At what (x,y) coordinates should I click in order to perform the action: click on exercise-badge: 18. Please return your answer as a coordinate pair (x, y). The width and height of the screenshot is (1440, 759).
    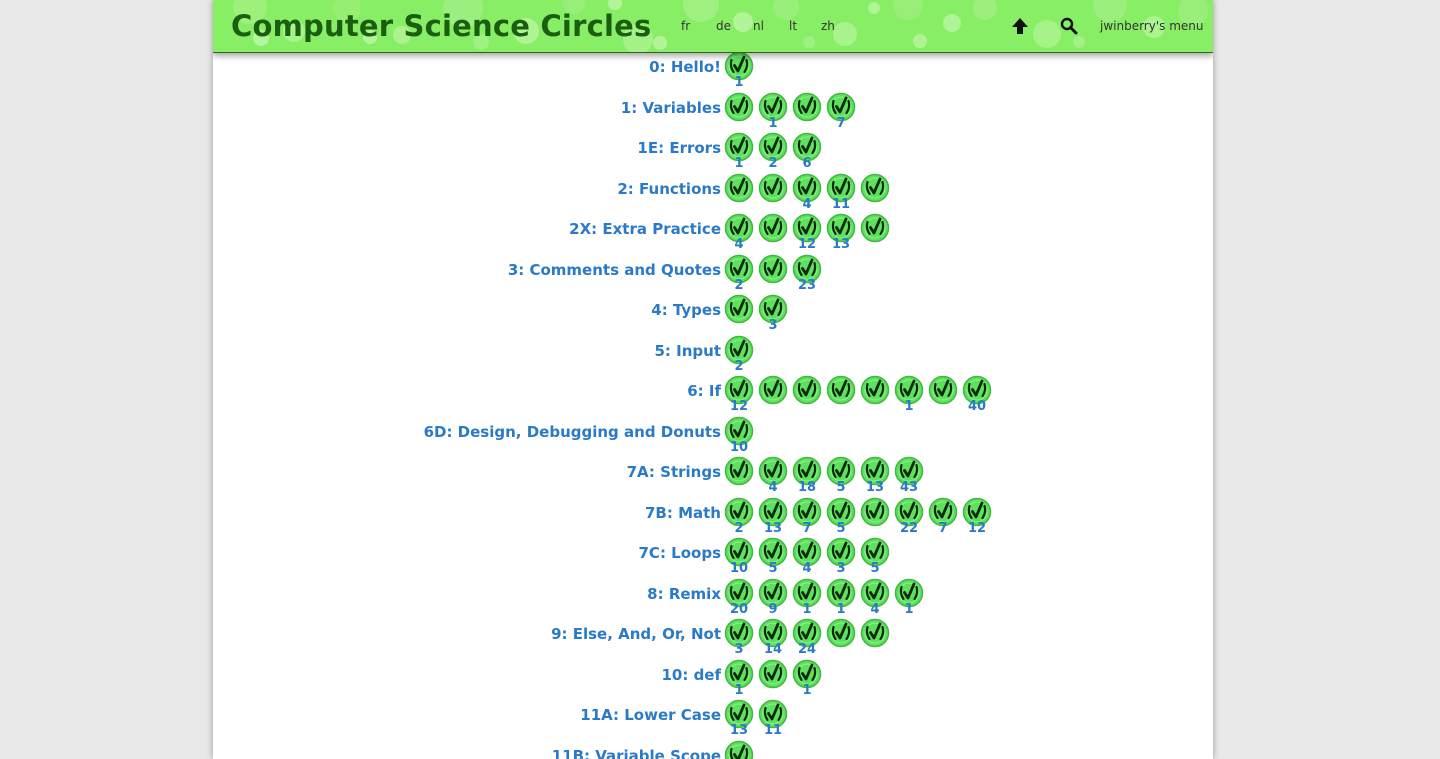
    Looking at the image, I should click on (808, 477).